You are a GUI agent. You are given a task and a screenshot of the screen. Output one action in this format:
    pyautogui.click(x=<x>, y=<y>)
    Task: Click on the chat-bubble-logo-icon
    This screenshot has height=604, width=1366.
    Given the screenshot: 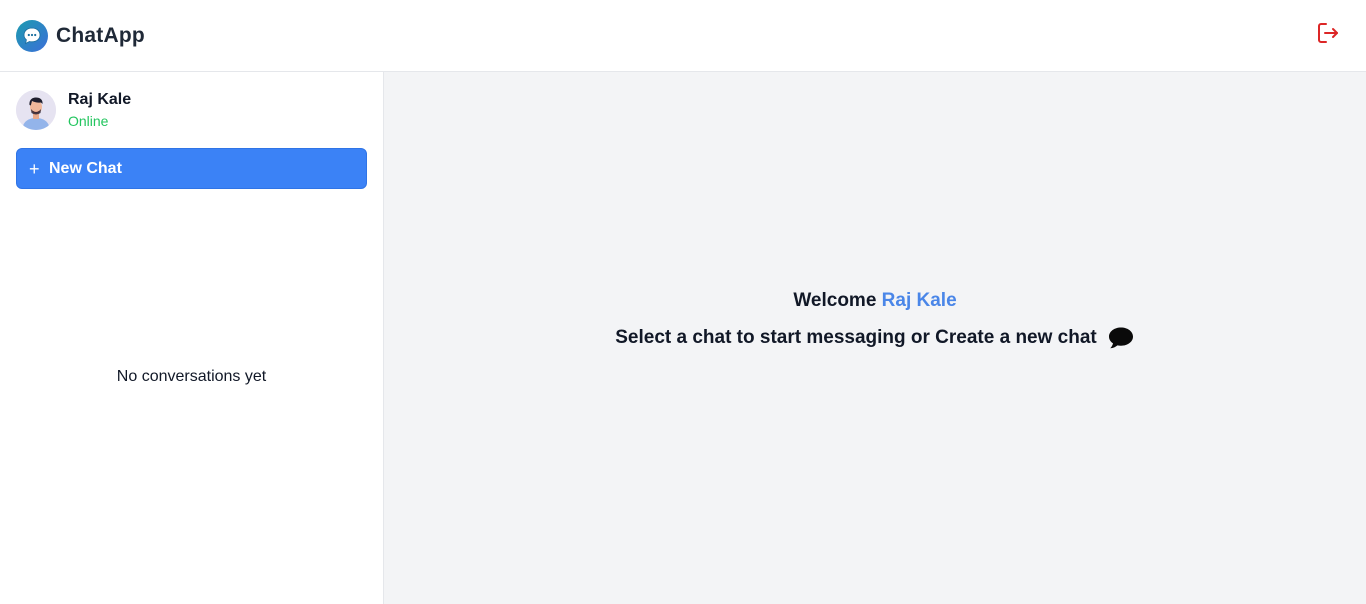 What is the action you would take?
    pyautogui.click(x=32, y=35)
    